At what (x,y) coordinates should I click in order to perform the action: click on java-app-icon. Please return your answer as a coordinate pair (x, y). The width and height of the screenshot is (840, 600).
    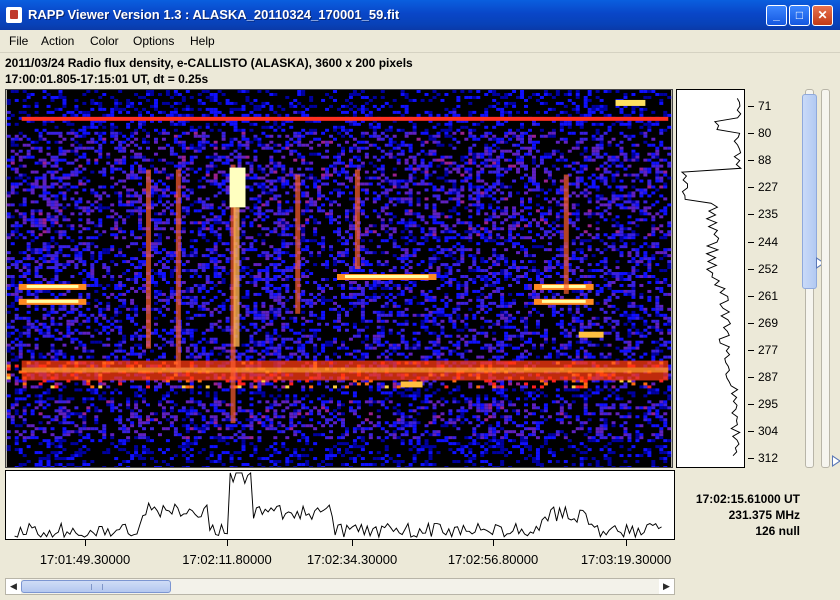
    Looking at the image, I should click on (14, 15).